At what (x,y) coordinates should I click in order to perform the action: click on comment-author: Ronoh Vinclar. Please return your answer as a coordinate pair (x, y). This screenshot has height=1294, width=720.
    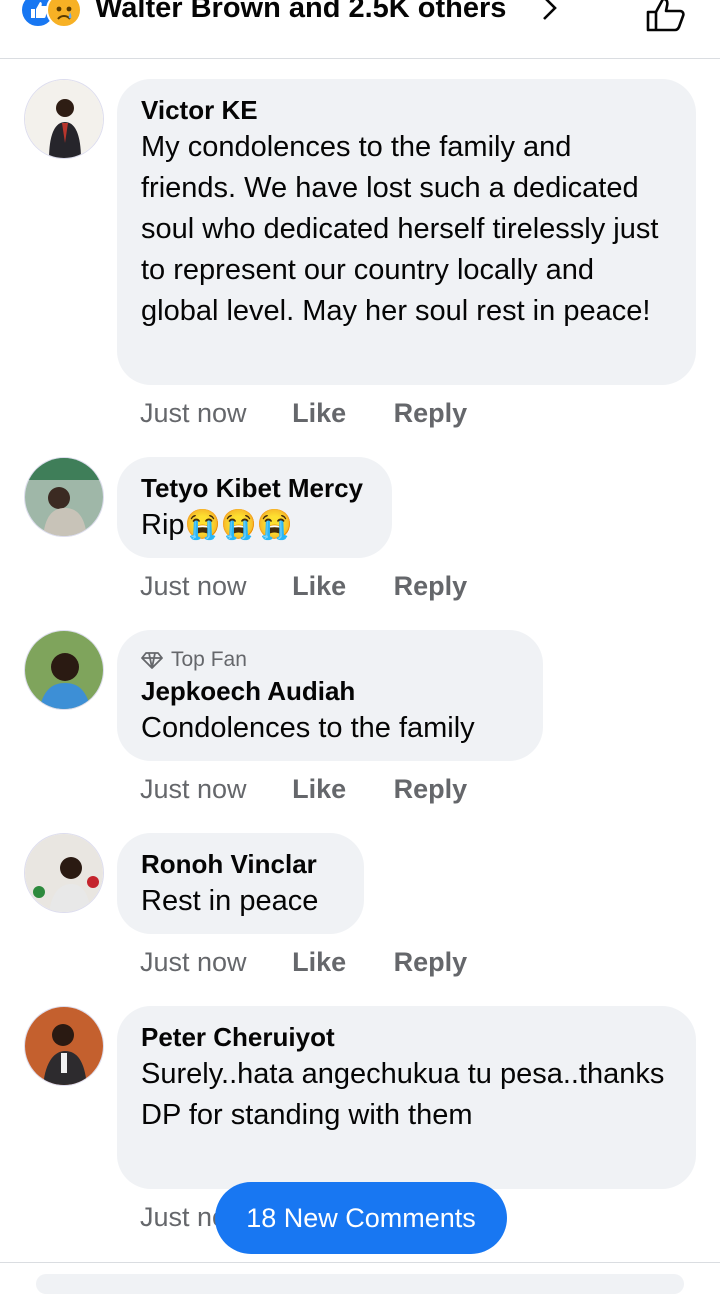
    Looking at the image, I should click on (240, 864).